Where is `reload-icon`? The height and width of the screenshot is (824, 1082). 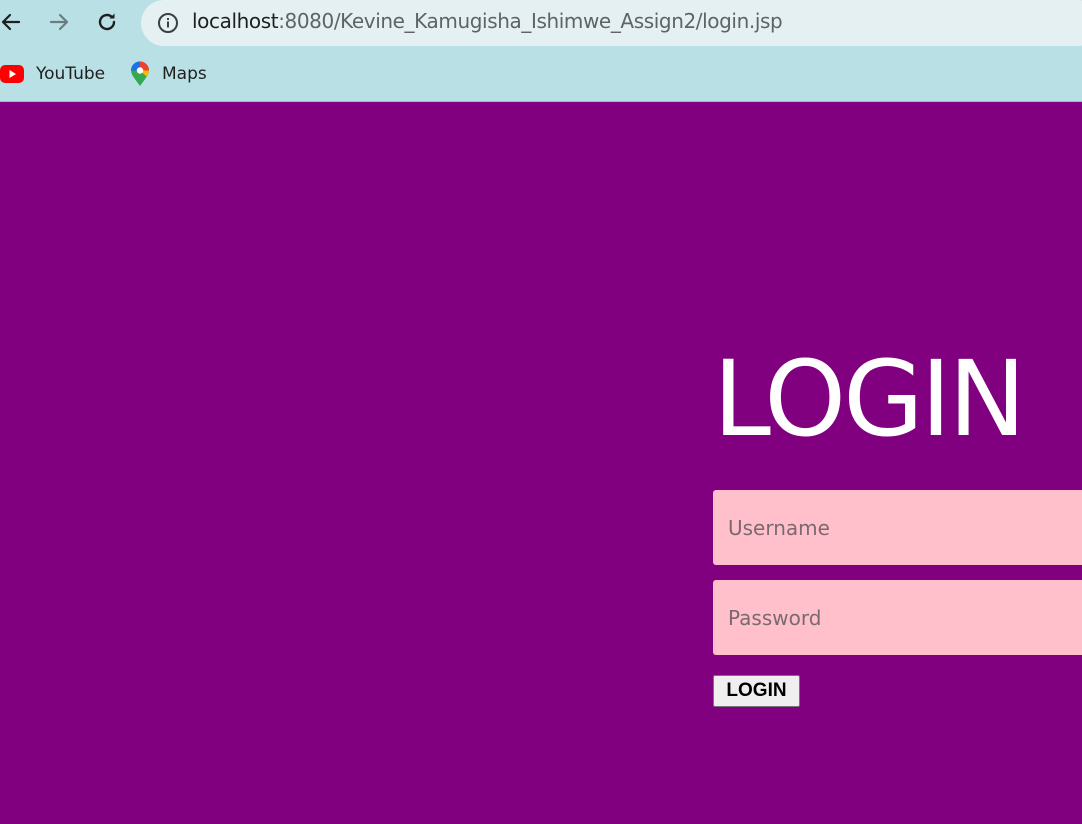
reload-icon is located at coordinates (107, 22).